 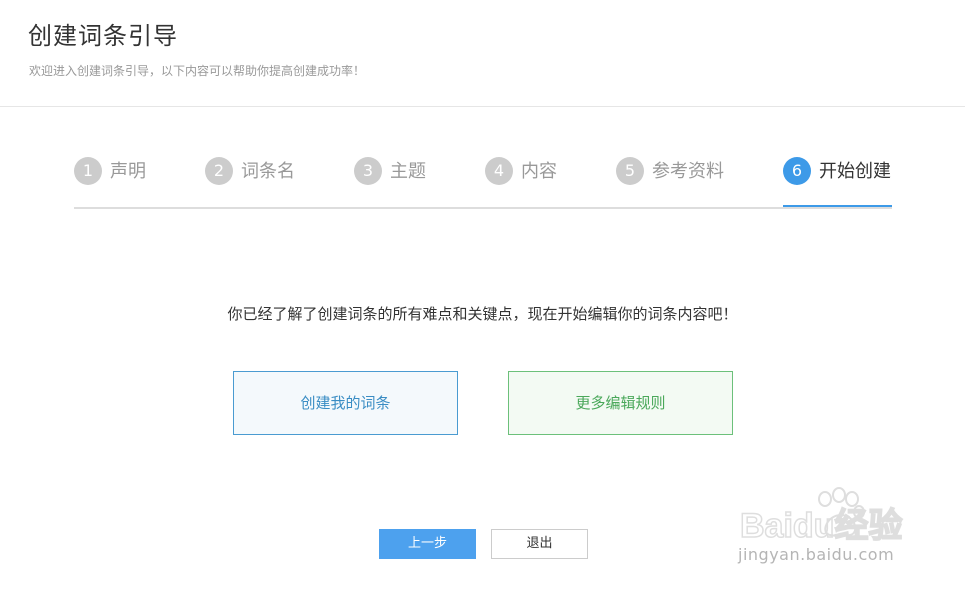 What do you see at coordinates (197, 71) in the screenshot?
I see `page-subtitle: 欢迎进入创建词条引导，以下内容可以帮助你提高创建成功率！` at bounding box center [197, 71].